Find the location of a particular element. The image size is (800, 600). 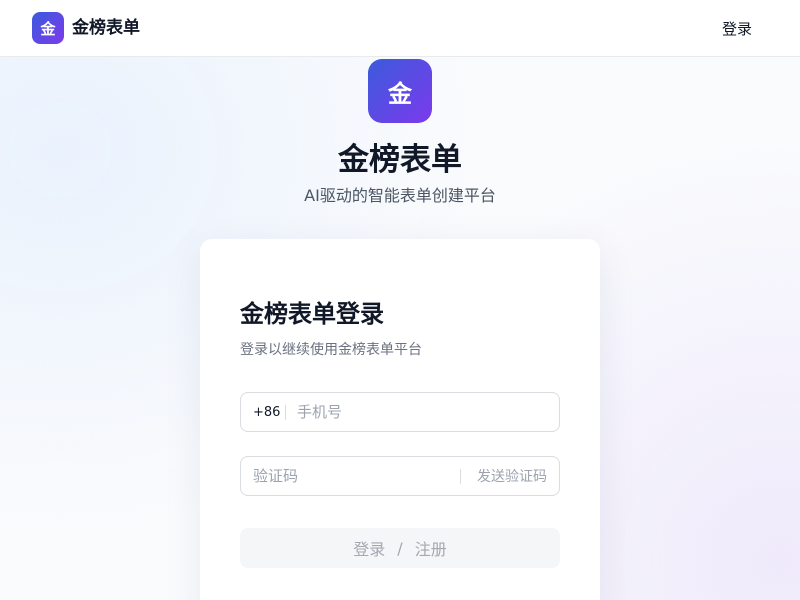

send-code-button: 发送验证码 is located at coordinates (512, 477).